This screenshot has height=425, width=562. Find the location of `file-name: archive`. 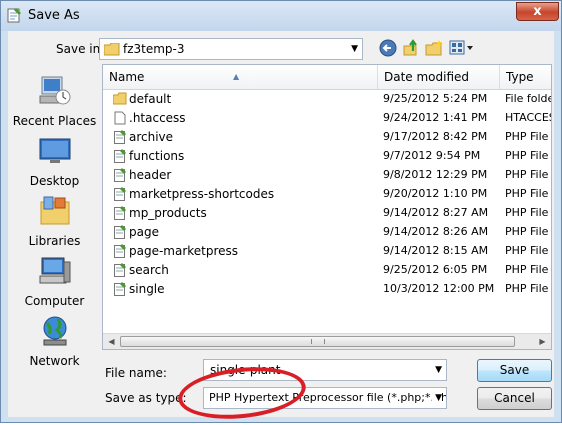

file-name: archive is located at coordinates (151, 137).